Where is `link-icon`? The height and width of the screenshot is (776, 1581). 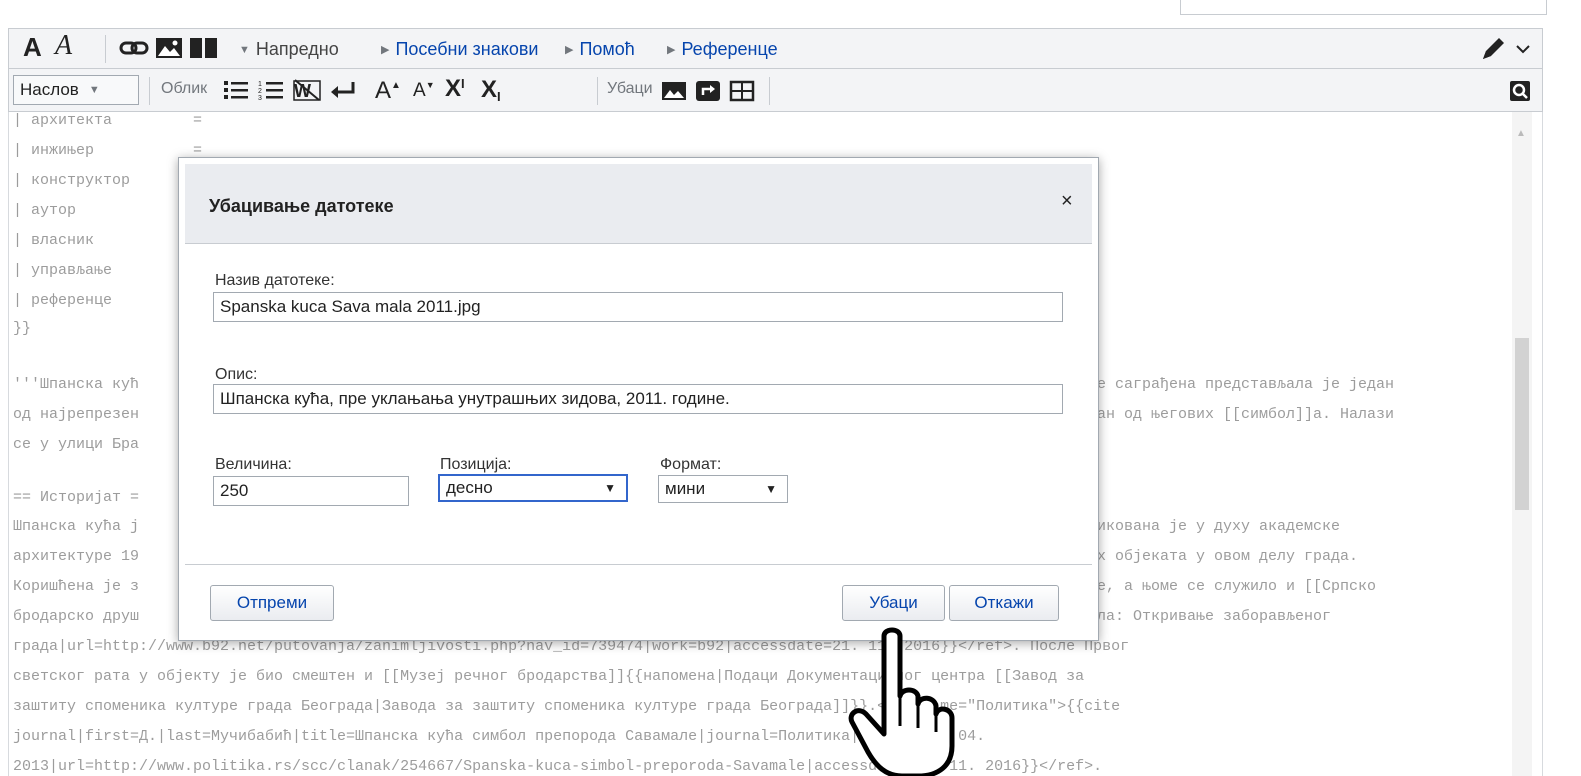 link-icon is located at coordinates (134, 48).